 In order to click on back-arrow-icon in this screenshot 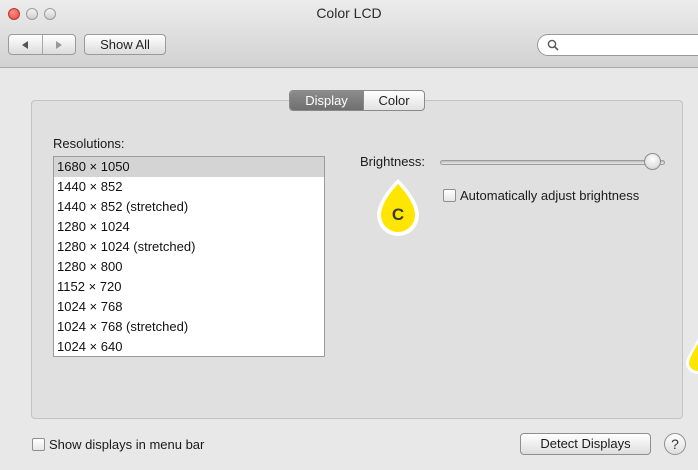, I will do `click(25, 44)`.